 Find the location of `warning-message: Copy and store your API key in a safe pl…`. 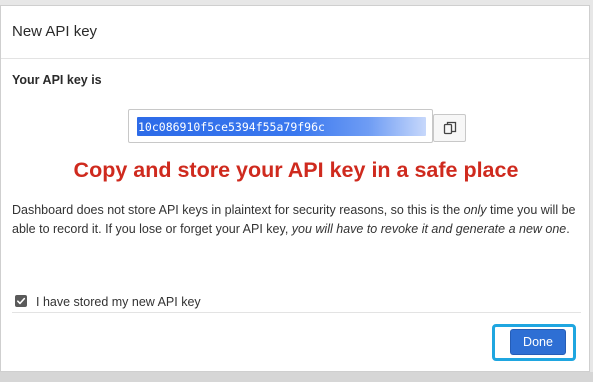

warning-message: Copy and store your API key in a safe pl… is located at coordinates (296, 170).